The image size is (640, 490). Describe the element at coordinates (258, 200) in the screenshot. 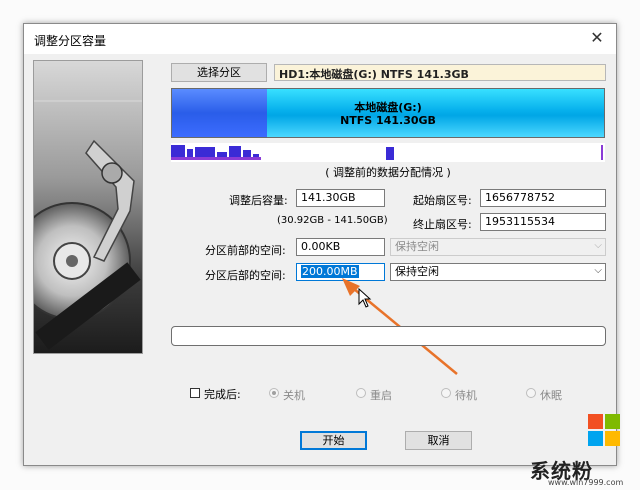

I see `size-label: 调整后容量:` at that location.